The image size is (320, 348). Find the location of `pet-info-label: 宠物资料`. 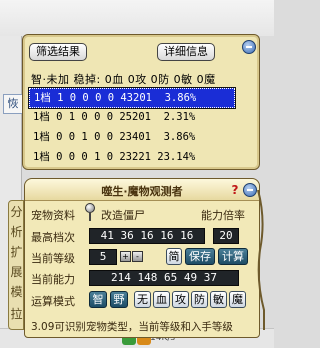

pet-info-label: 宠物资料 is located at coordinates (53, 215).